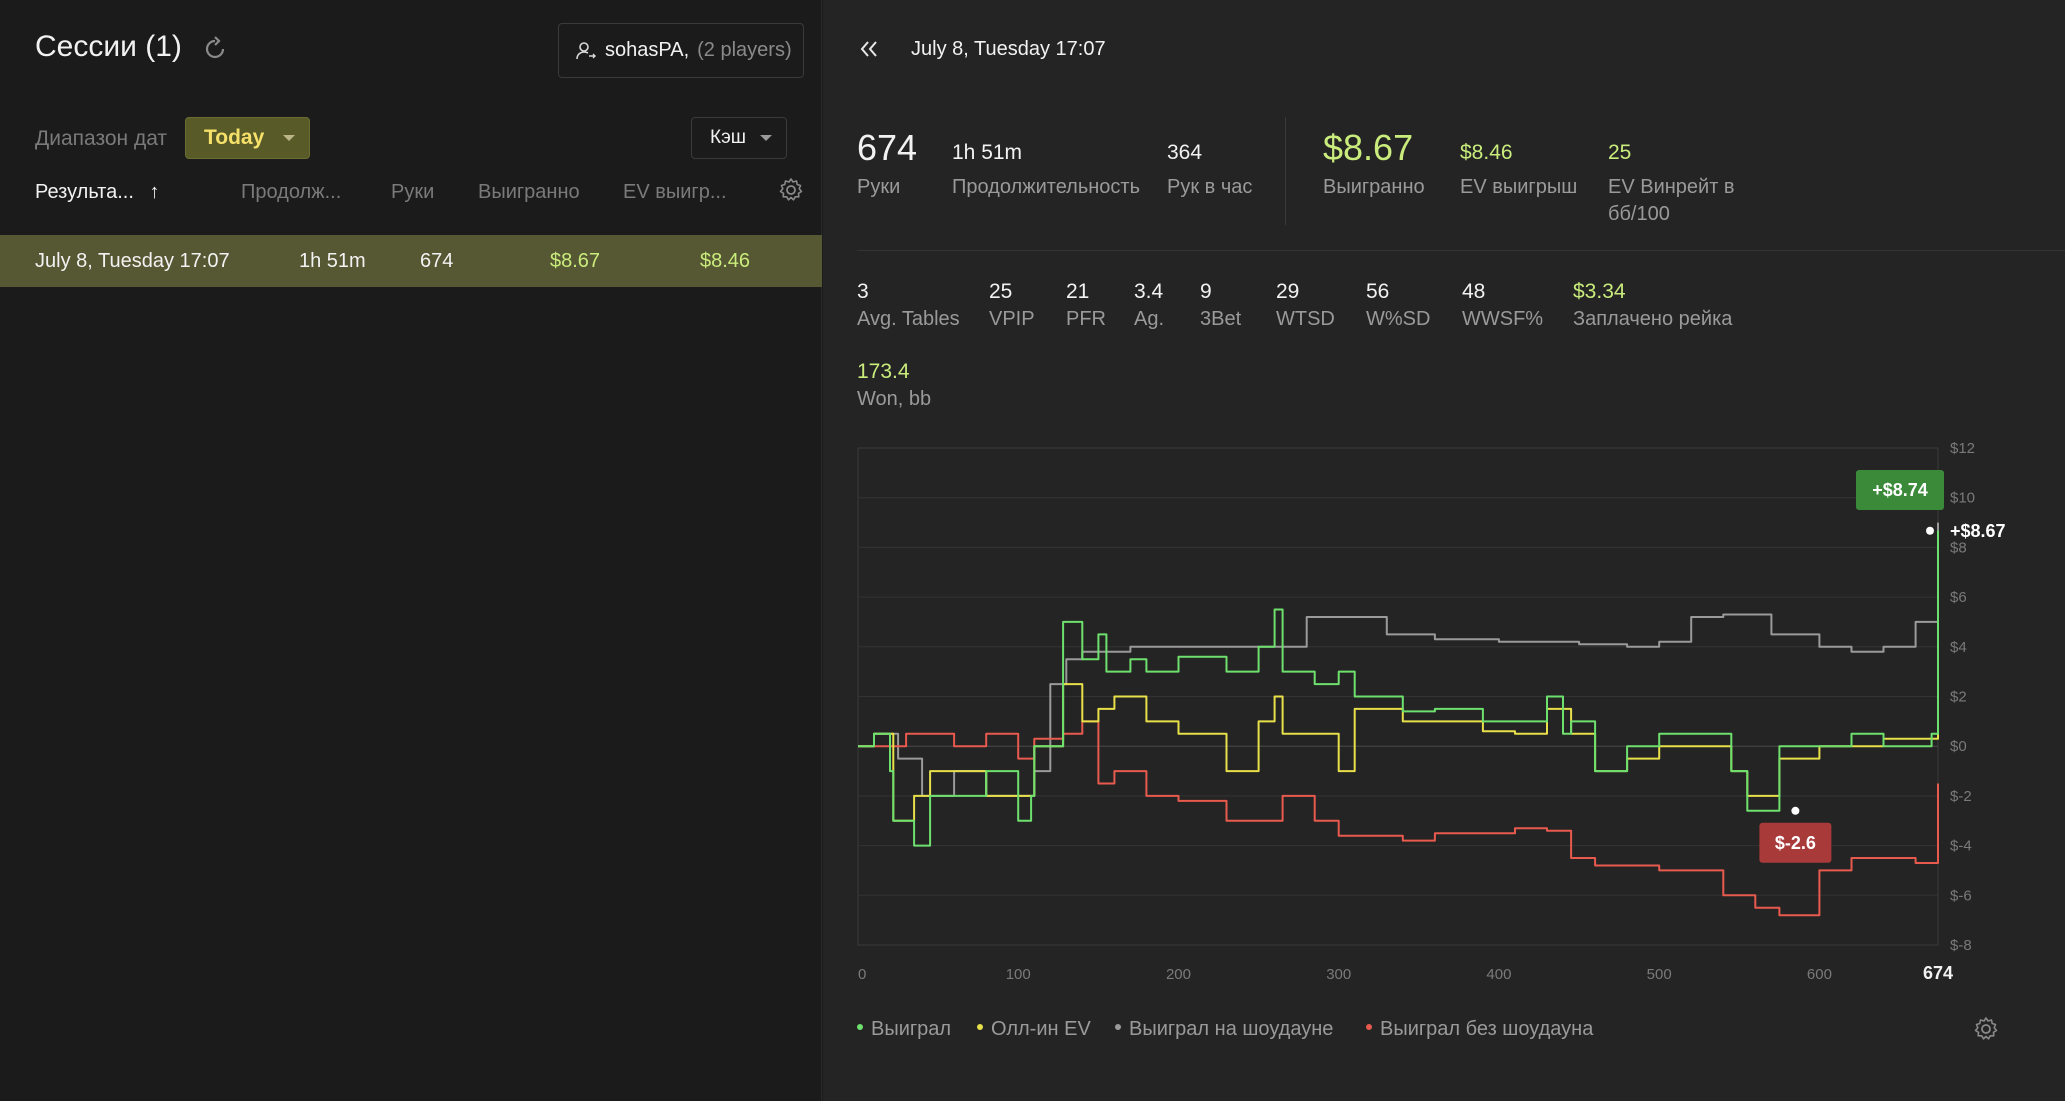 Image resolution: width=2065 pixels, height=1101 pixels. Describe the element at coordinates (1958, 746) in the screenshot. I see `y-tick-label: $0` at that location.